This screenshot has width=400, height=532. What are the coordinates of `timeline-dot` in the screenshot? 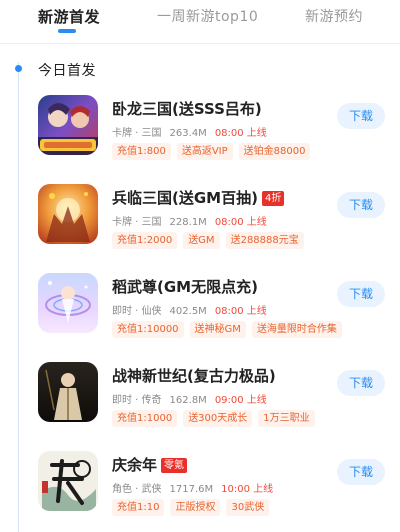 It's located at (18, 68).